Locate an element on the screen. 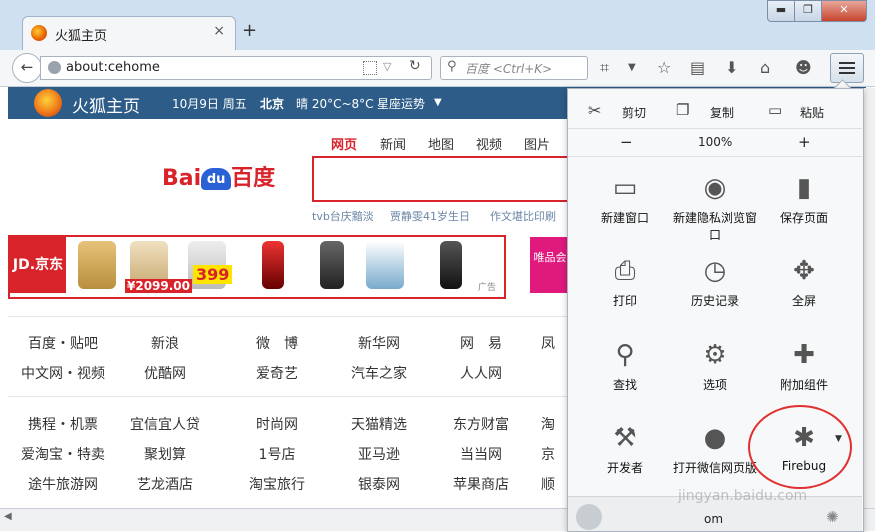  menu-item-window: 新建窗口 is located at coordinates (625, 217).